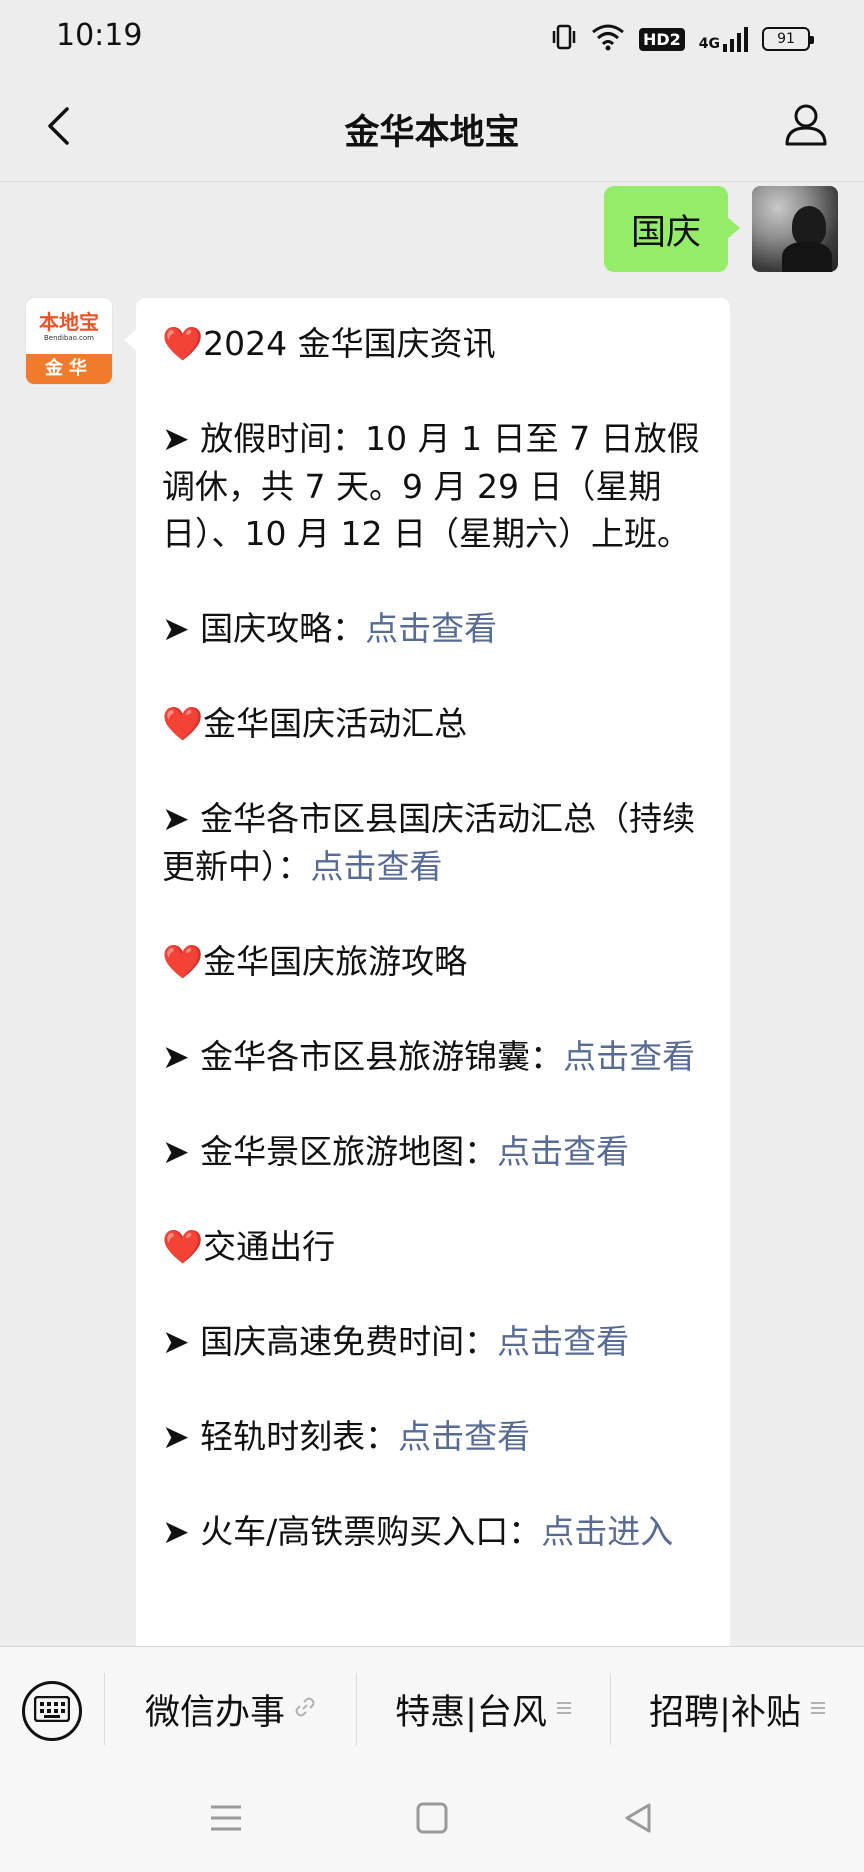  I want to click on home-button, so click(432, 1820).